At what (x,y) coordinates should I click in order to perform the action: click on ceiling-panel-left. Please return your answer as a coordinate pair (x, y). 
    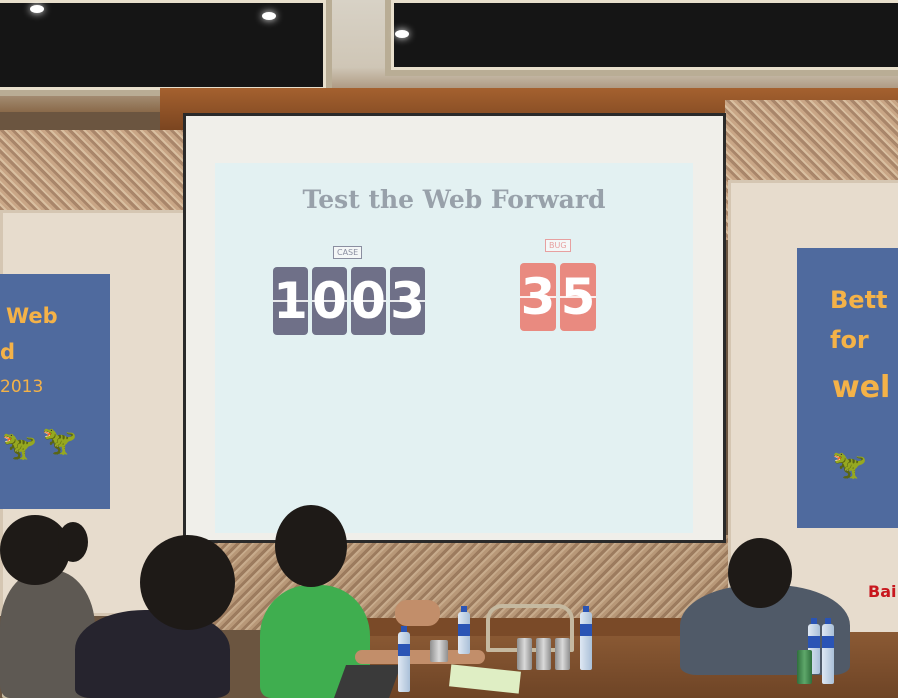
    Looking at the image, I should click on (166, 48).